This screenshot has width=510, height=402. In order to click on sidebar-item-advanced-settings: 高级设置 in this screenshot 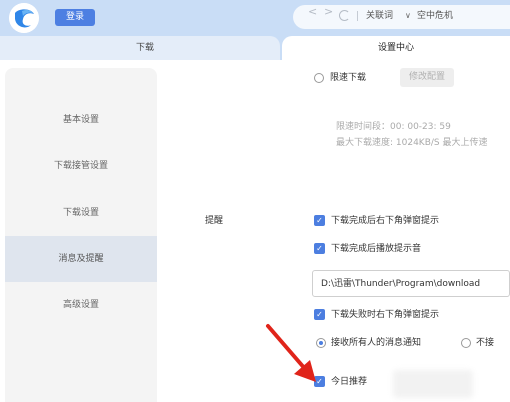, I will do `click(81, 305)`.